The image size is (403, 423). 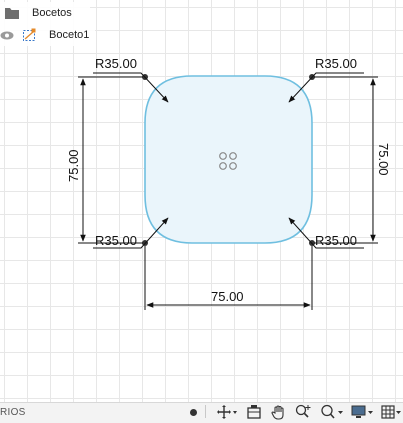 What do you see at coordinates (73, 165) in the screenshot?
I see `dim-left-value: 75.00` at bounding box center [73, 165].